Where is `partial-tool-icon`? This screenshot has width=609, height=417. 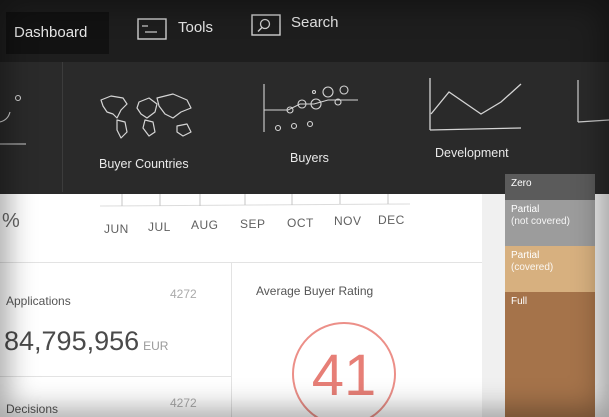 partial-tool-icon is located at coordinates (15, 120).